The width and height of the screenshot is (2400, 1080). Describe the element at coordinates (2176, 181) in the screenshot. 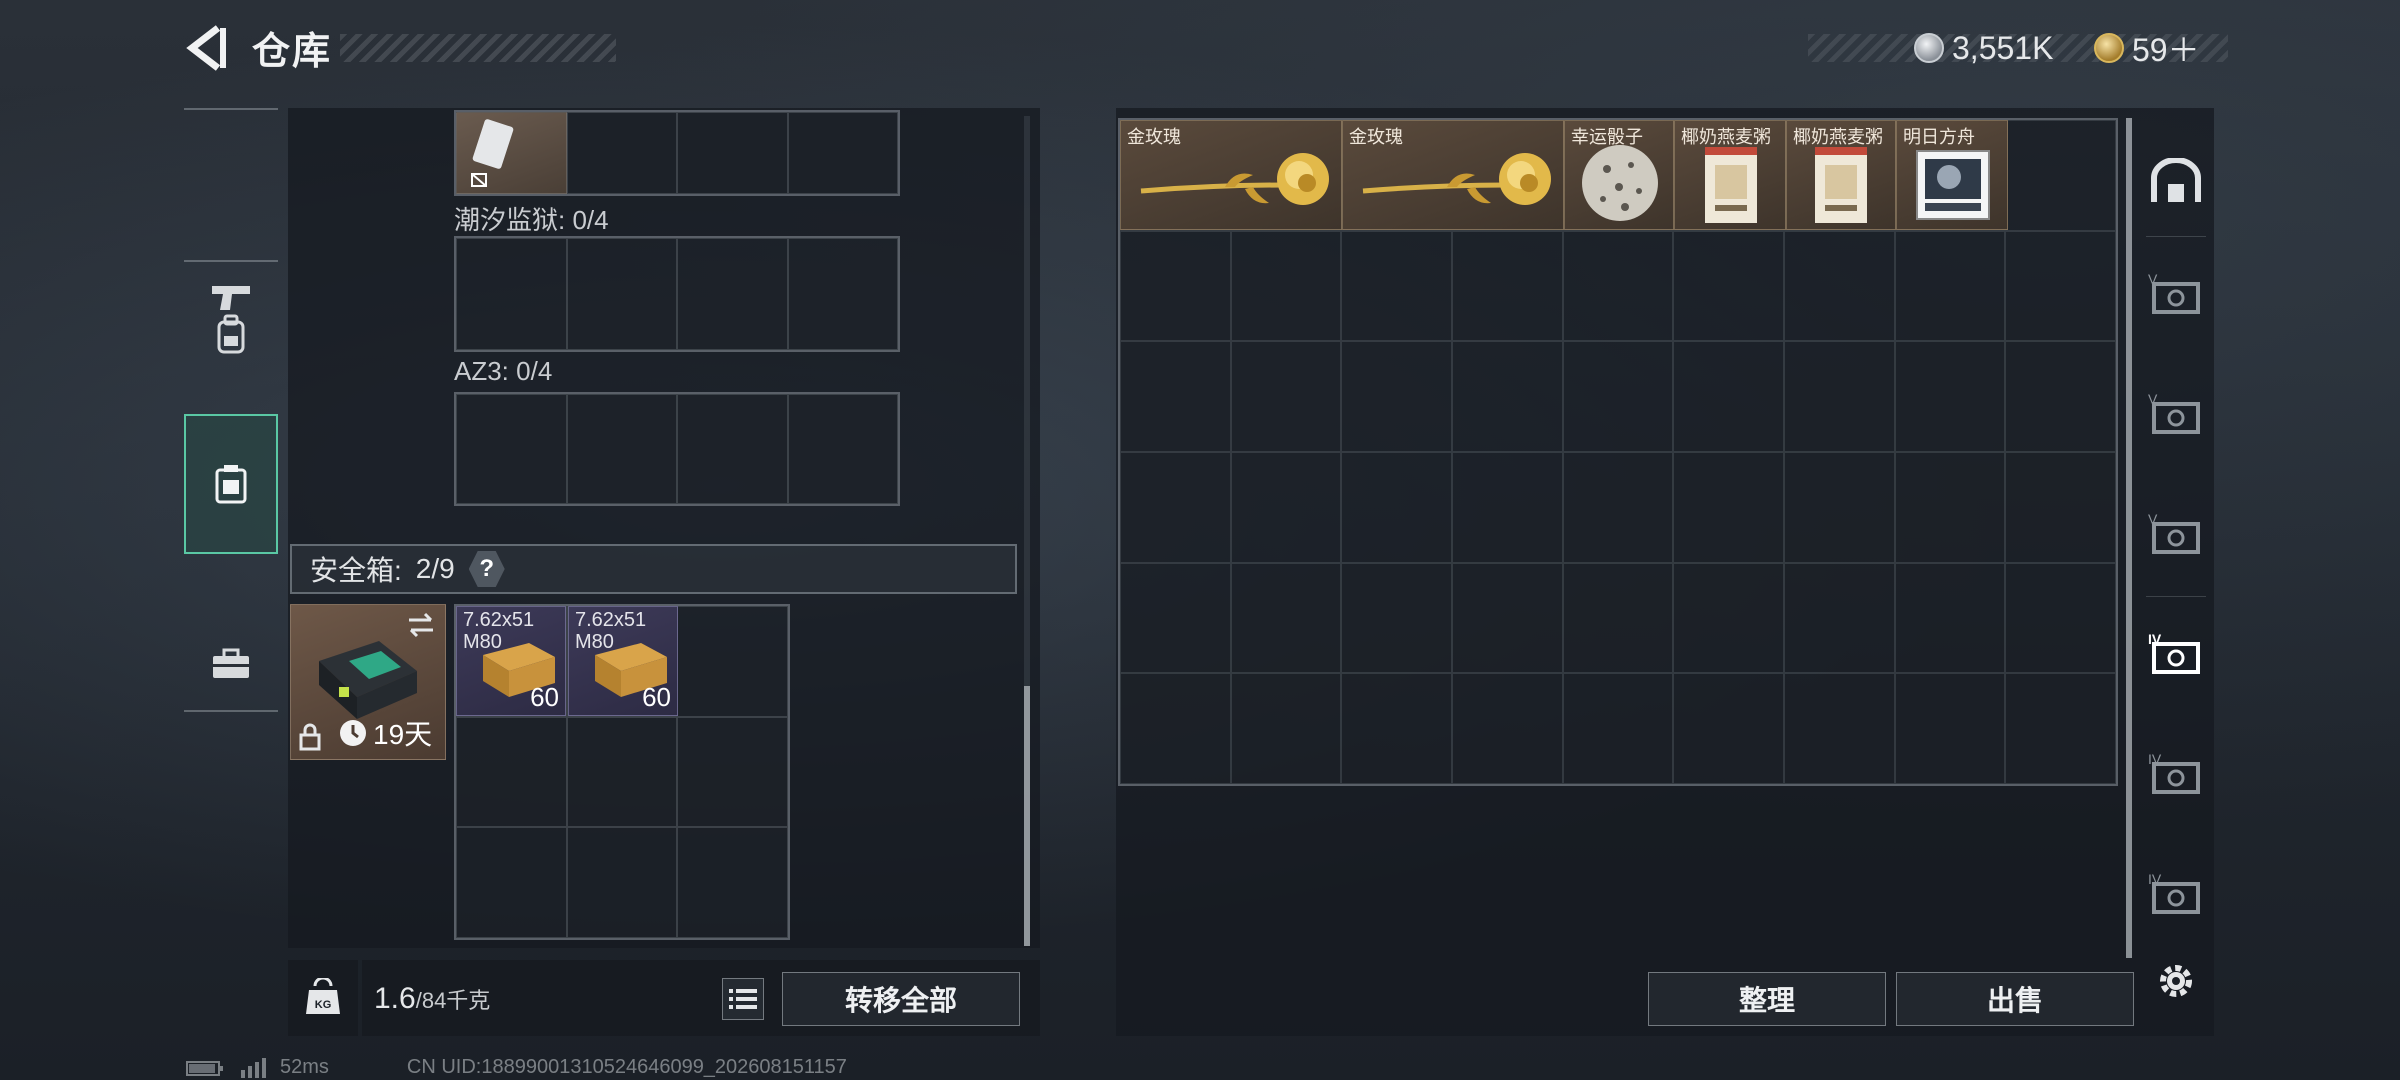

I see `stash-tab-home` at that location.